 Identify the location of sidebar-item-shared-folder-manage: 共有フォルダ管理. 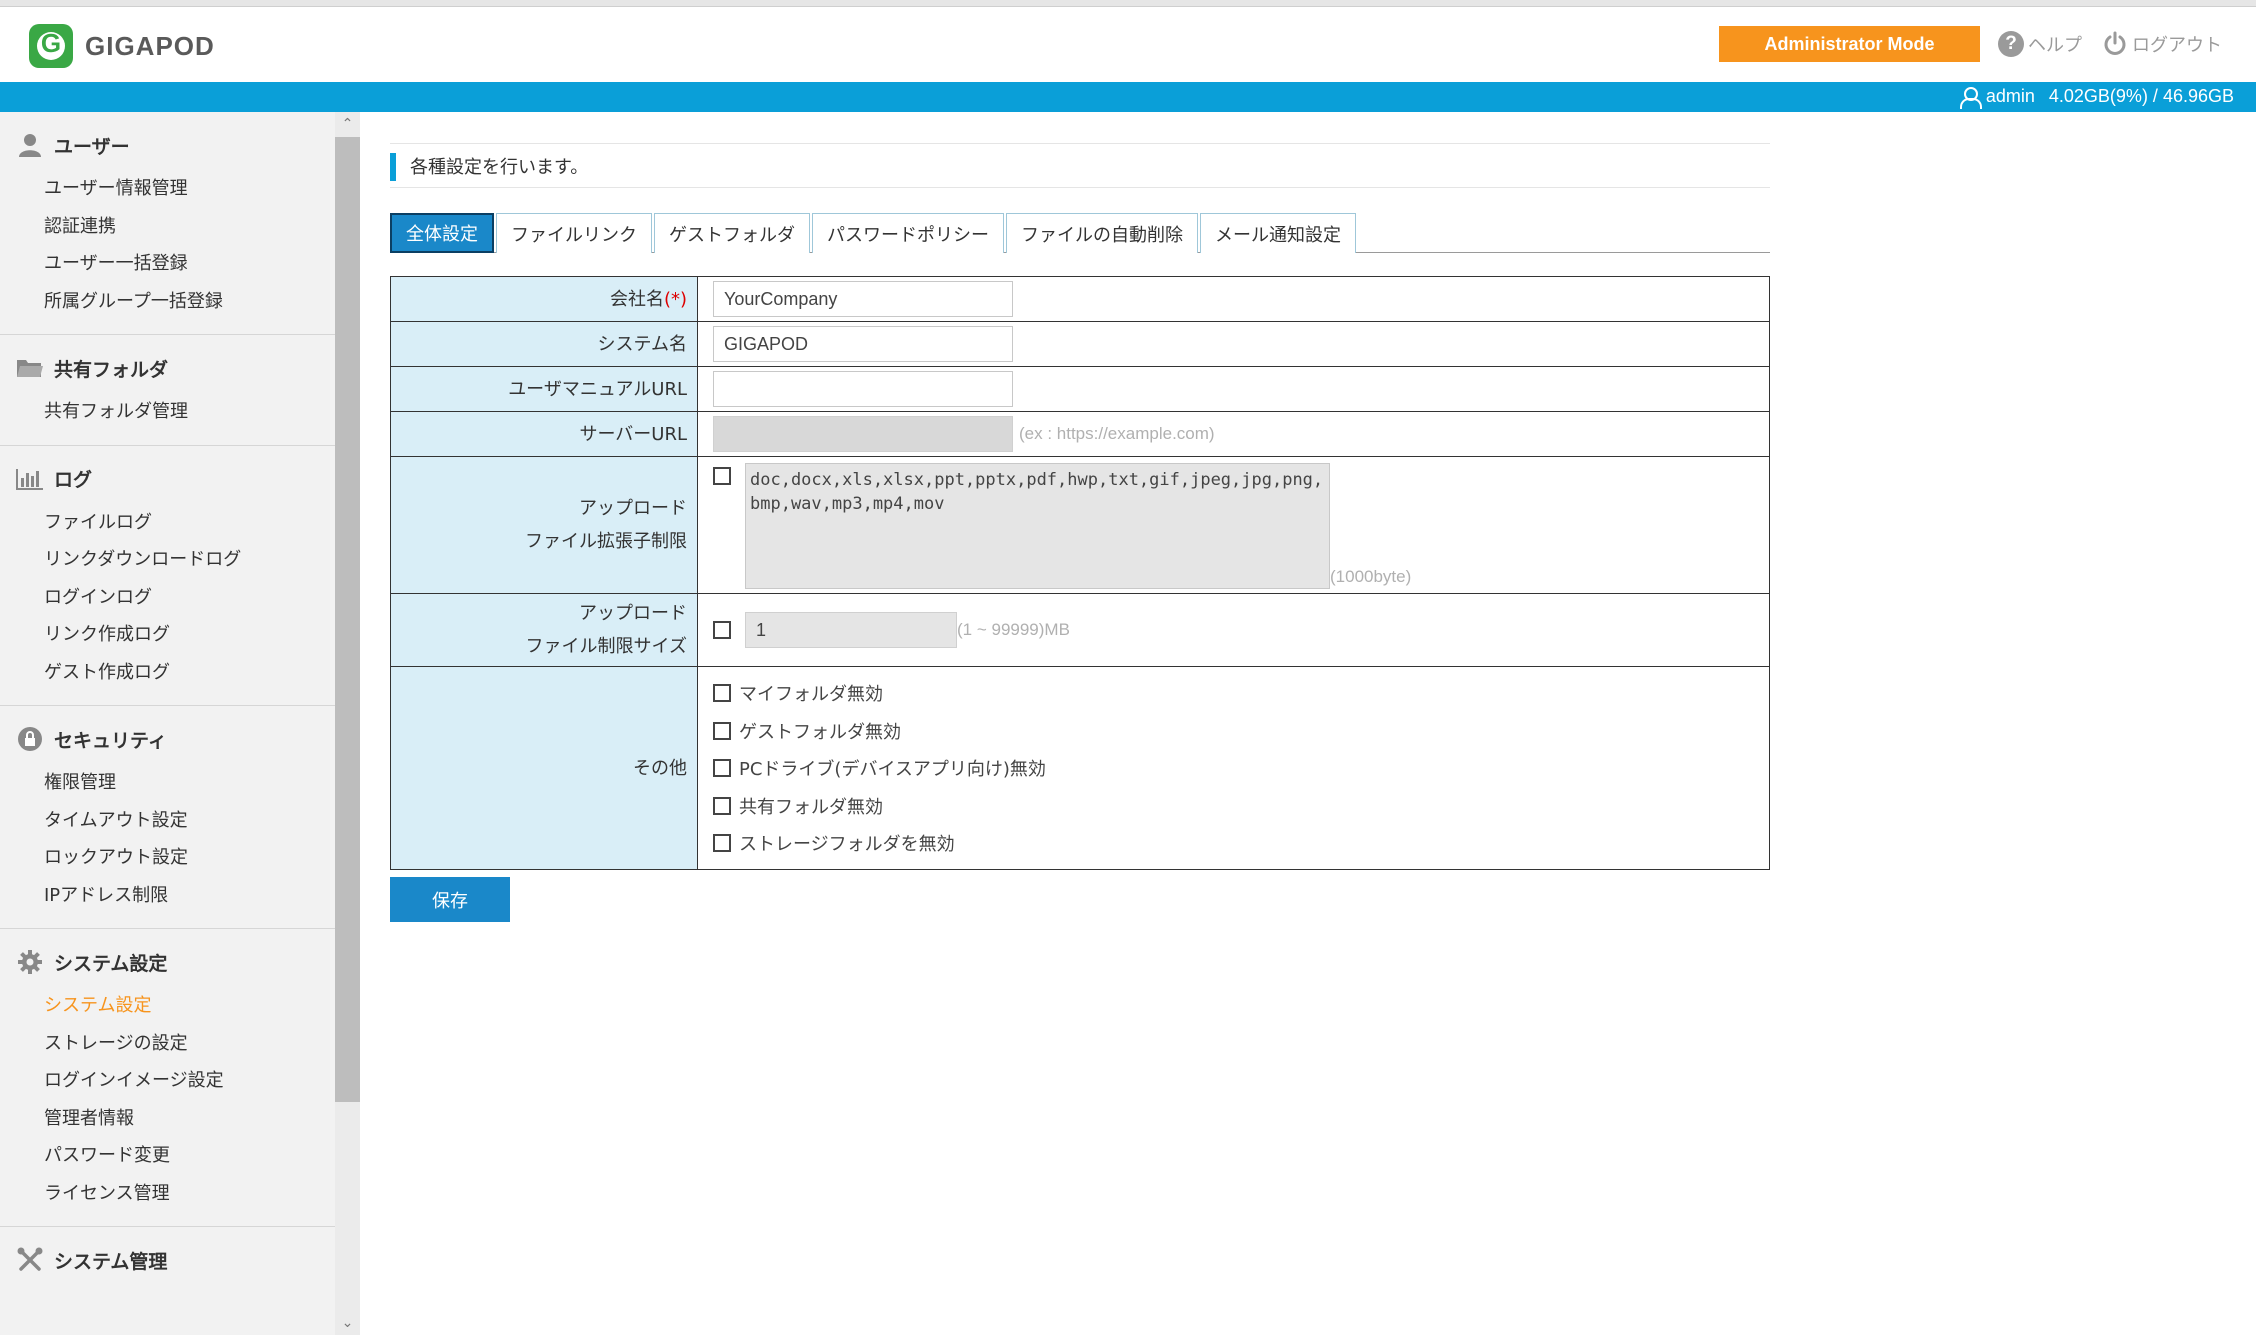
(167, 412).